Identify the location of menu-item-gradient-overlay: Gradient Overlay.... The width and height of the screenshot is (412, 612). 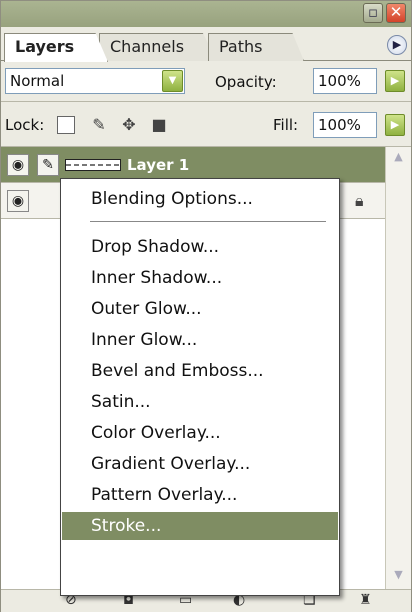
(200, 464).